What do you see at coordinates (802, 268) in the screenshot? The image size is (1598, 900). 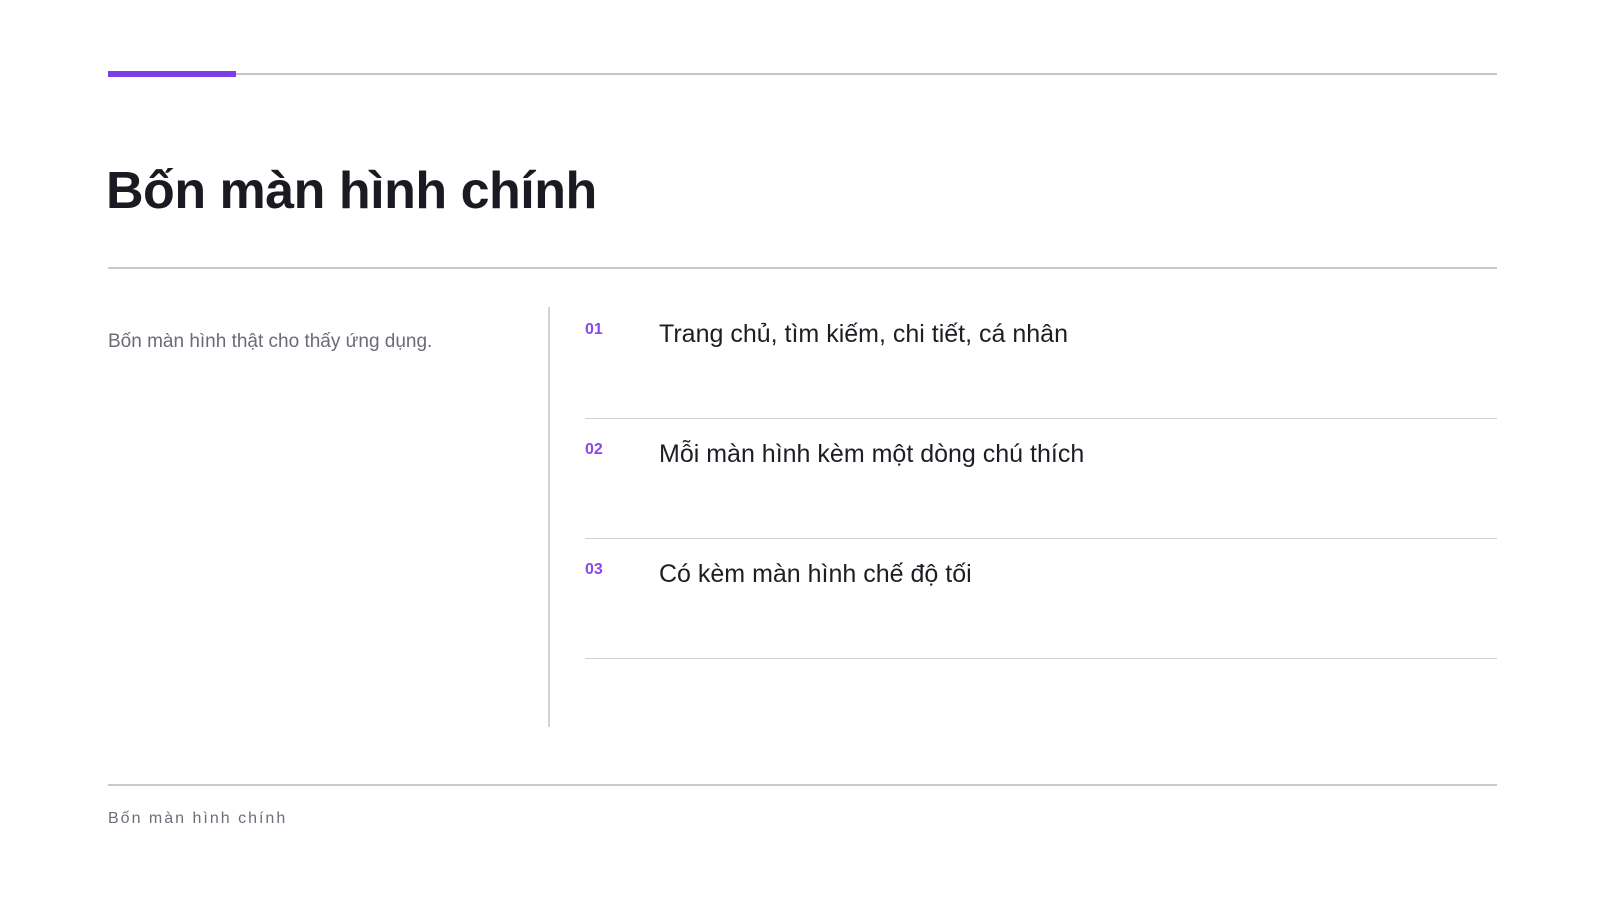 I see `title-divider` at bounding box center [802, 268].